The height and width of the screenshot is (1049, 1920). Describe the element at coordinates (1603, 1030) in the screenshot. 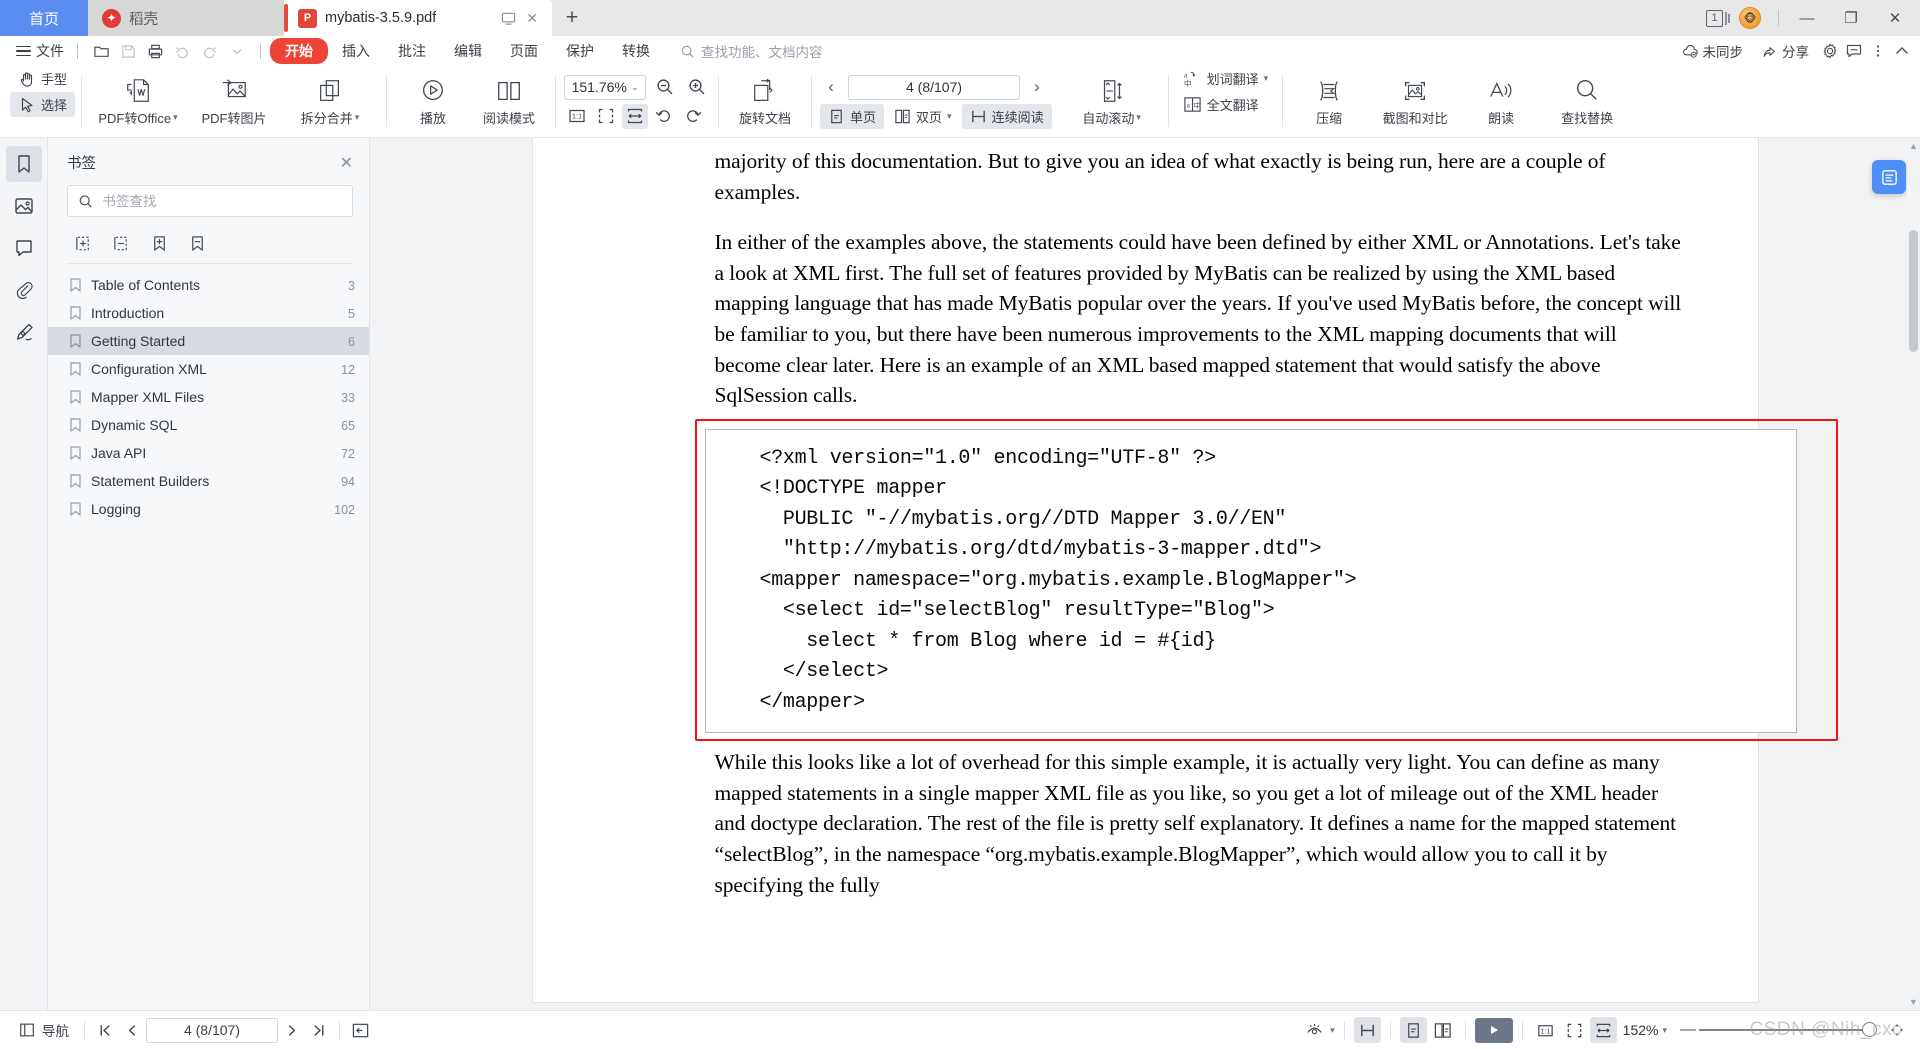

I see `status-fit-width-button` at that location.